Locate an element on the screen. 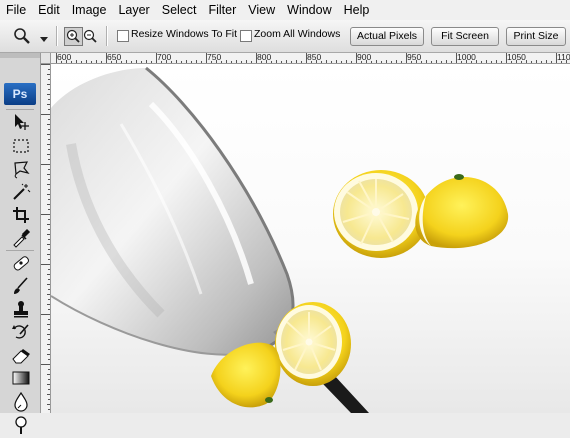 The width and height of the screenshot is (570, 438). menu-help: Help is located at coordinates (357, 10).